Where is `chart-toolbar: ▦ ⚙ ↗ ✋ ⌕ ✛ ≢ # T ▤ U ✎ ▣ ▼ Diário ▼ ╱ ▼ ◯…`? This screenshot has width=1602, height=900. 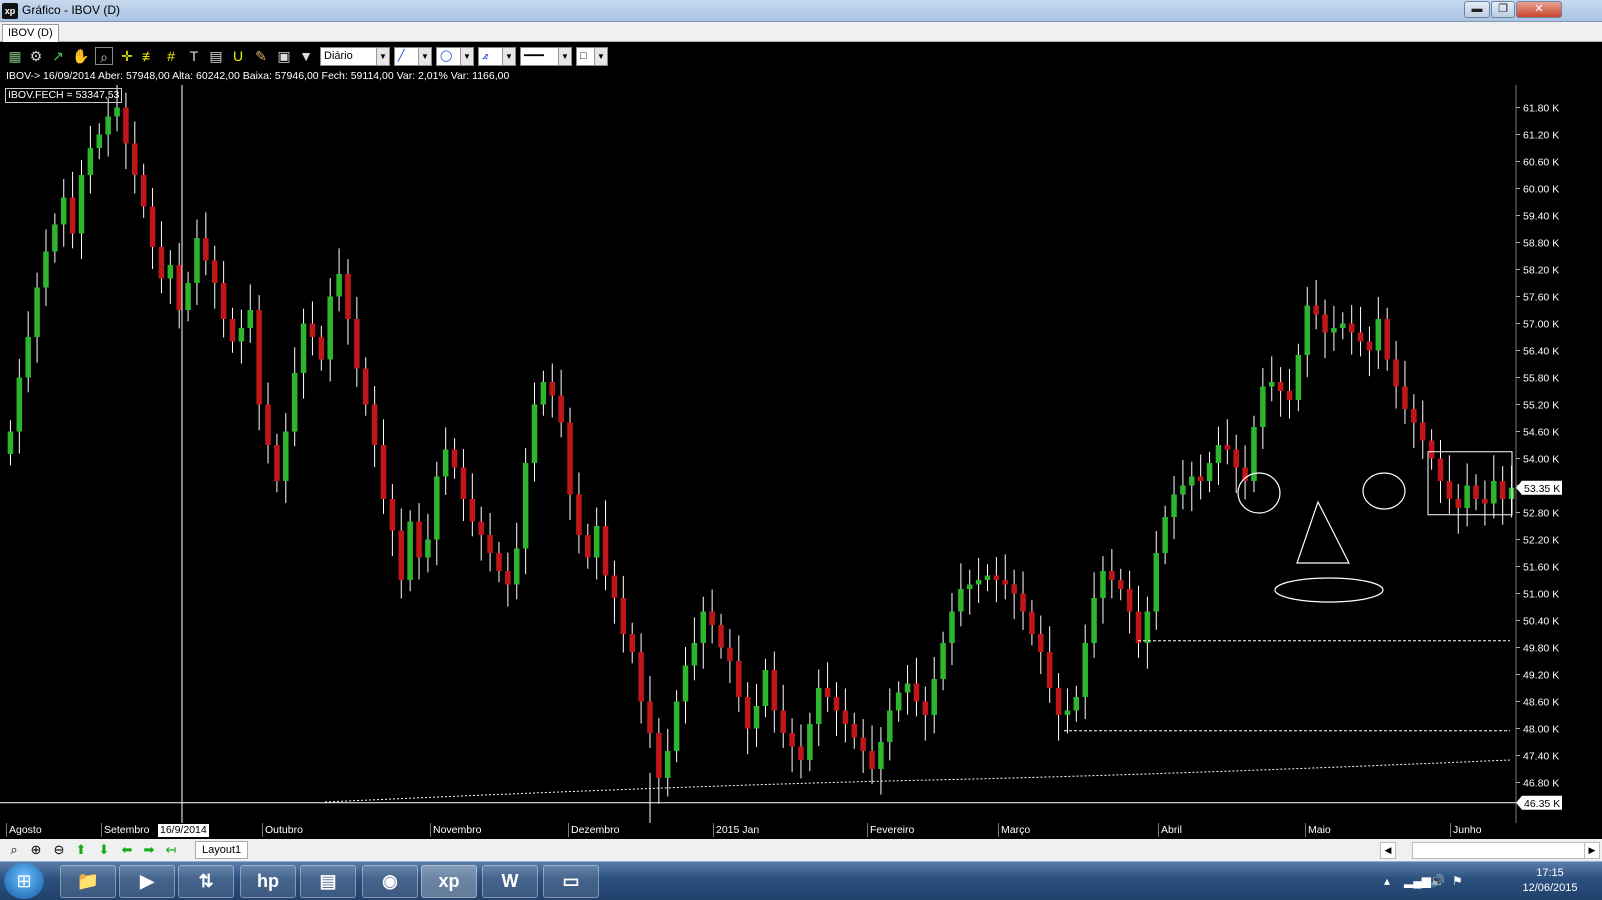
chart-toolbar: ▦ ⚙ ↗ ✋ ⌕ ✛ ≢ # T ▤ U ✎ ▣ ▼ Diário ▼ ╱ ▼ ◯… is located at coordinates (801, 56).